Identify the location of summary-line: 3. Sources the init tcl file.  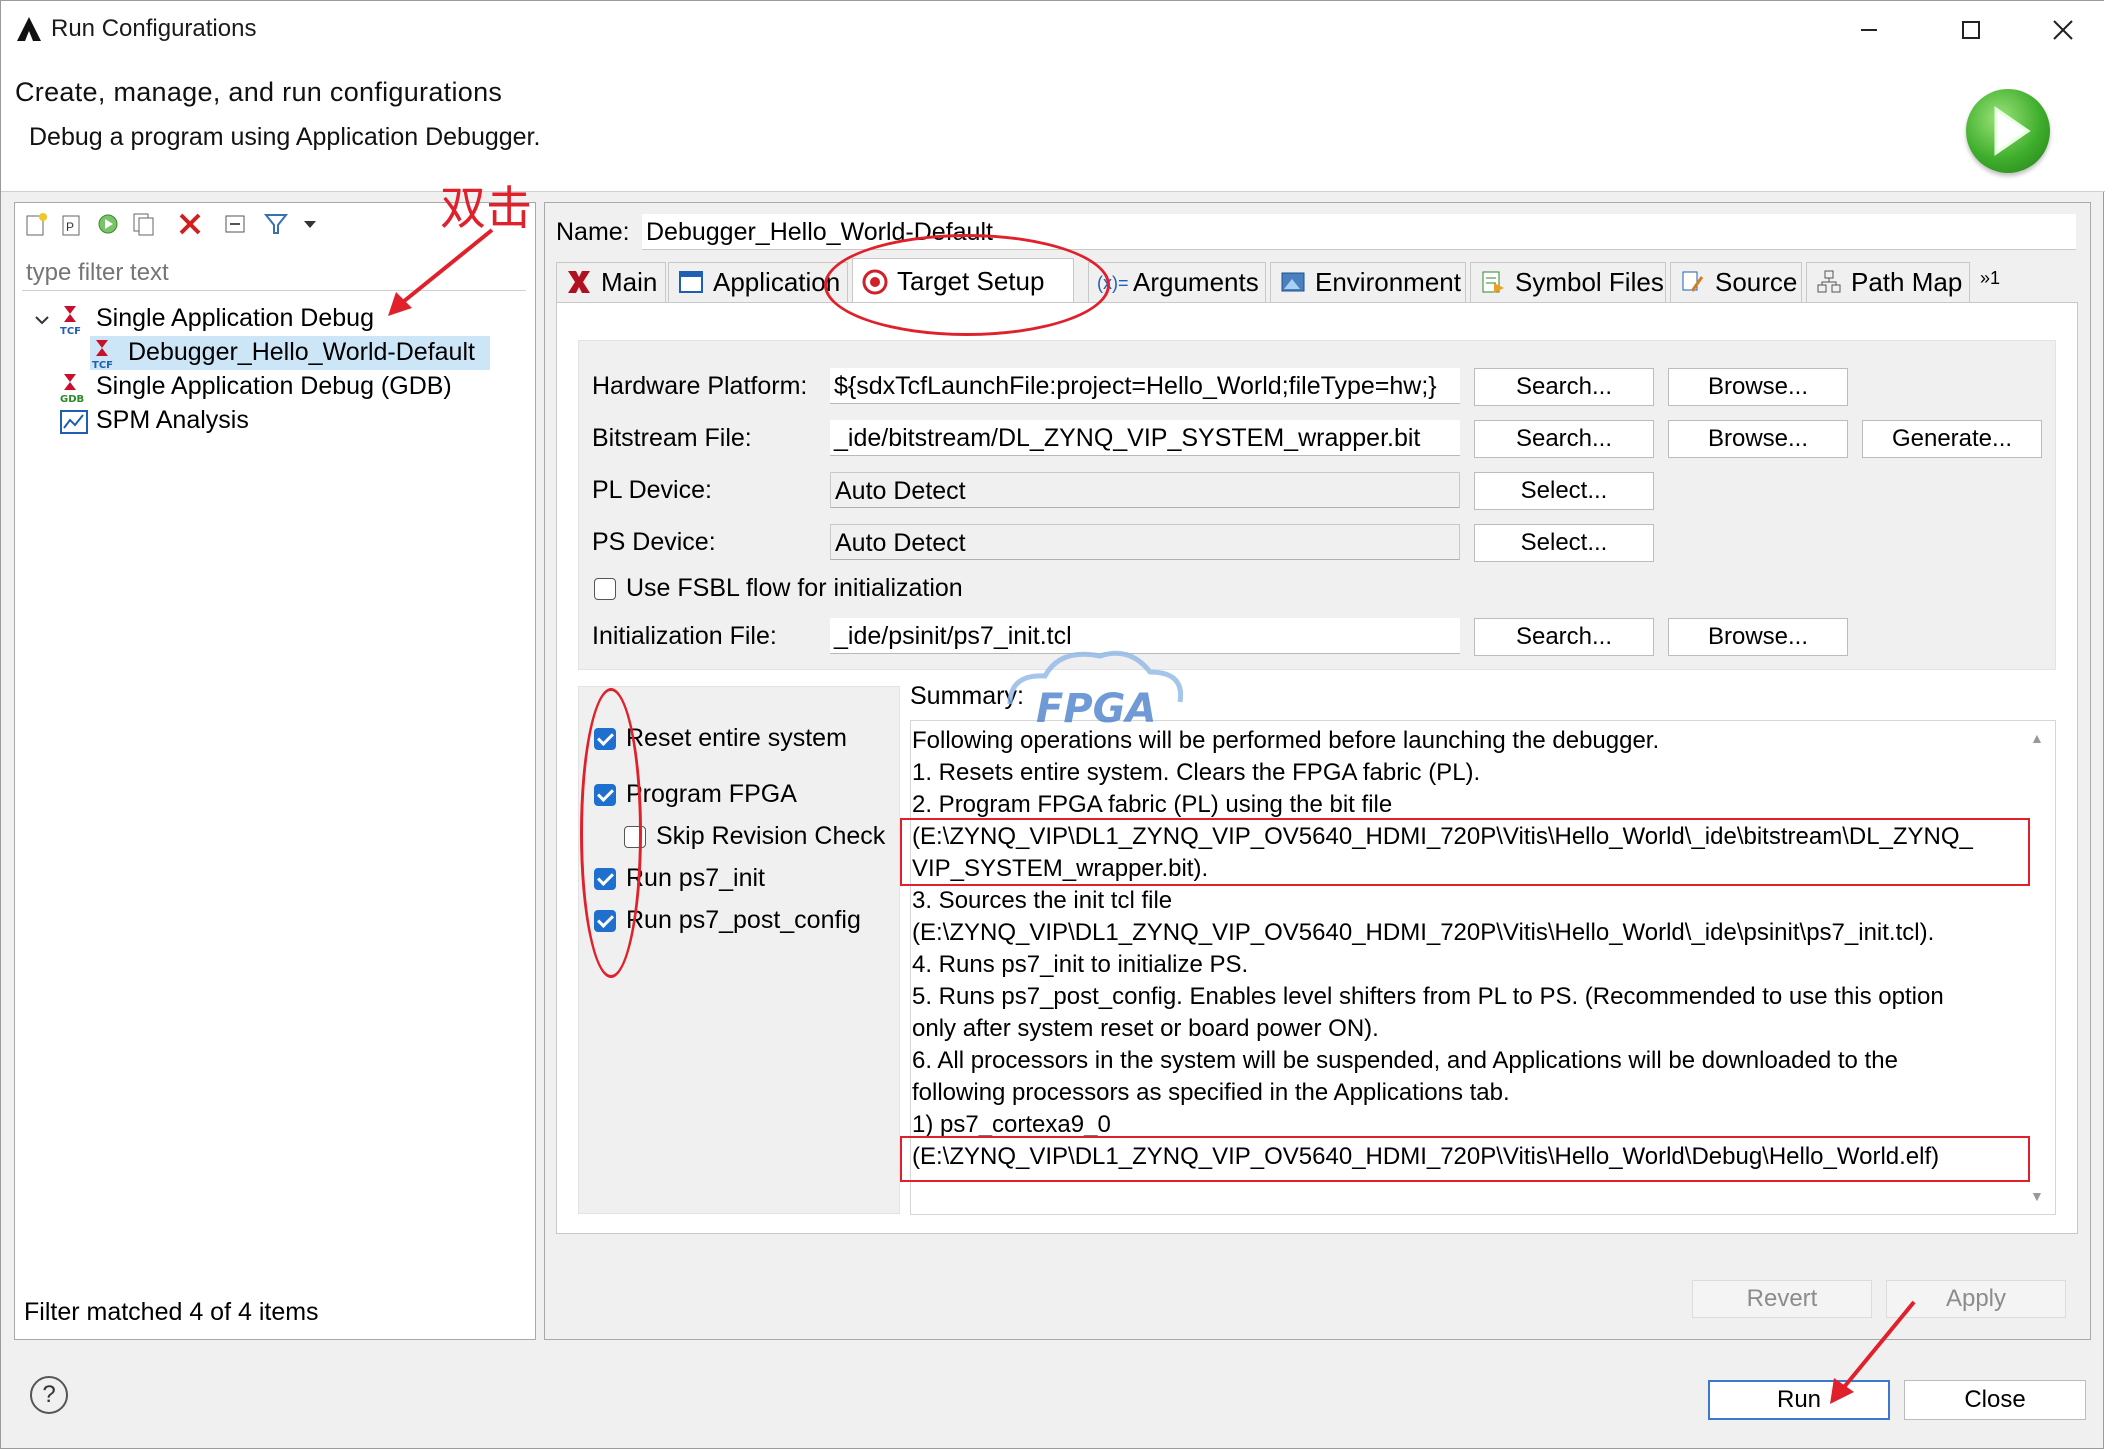
(1042, 900).